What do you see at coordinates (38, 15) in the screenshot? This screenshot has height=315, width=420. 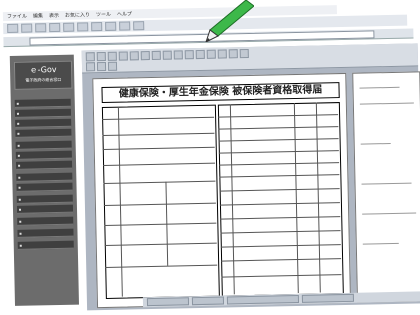 I see `menu-item-edit: 編集` at bounding box center [38, 15].